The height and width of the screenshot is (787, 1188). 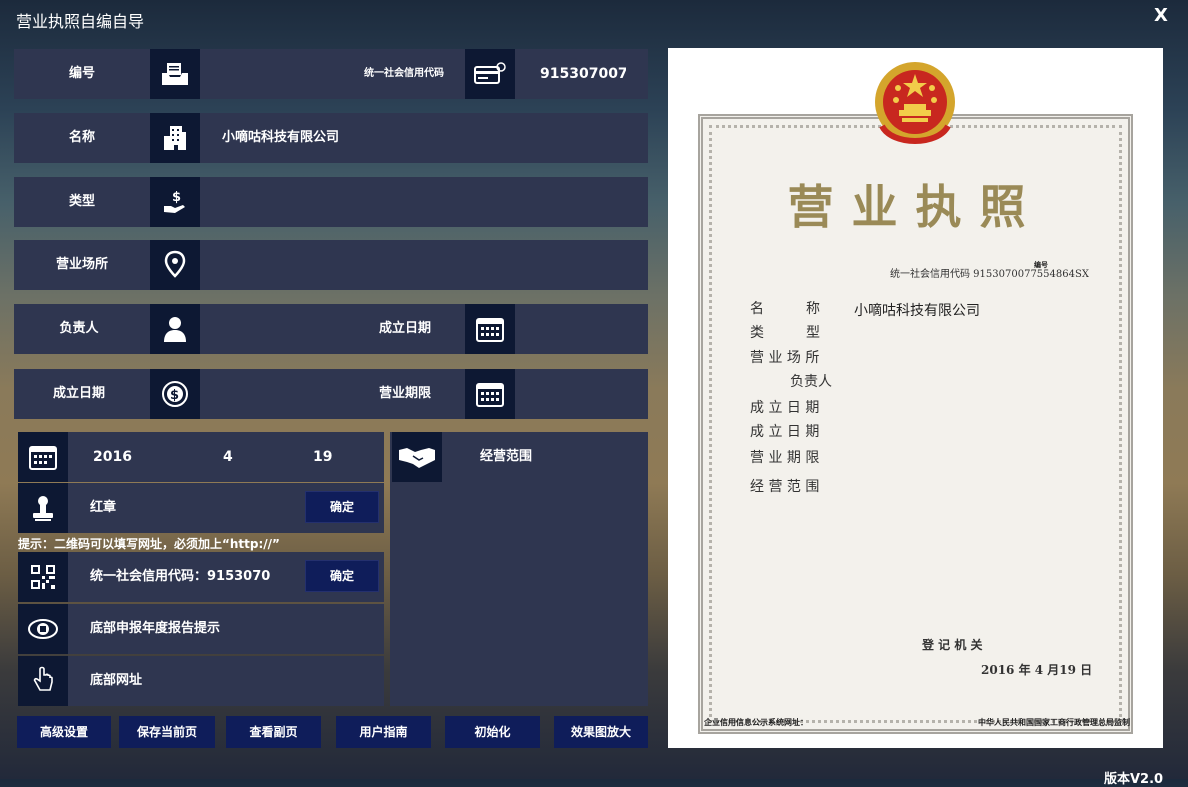 What do you see at coordinates (1054, 722) in the screenshot?
I see `bottom-right-note: 中华人民共和国国家工商行政管理总局监制` at bounding box center [1054, 722].